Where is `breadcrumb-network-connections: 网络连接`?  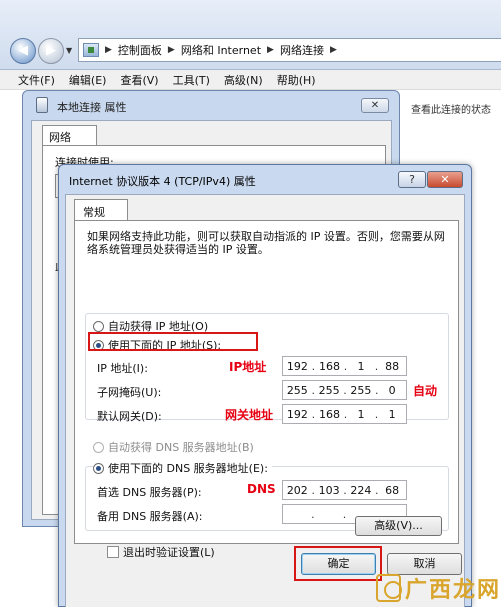
breadcrumb-network-connections: 网络连接 is located at coordinates (302, 50).